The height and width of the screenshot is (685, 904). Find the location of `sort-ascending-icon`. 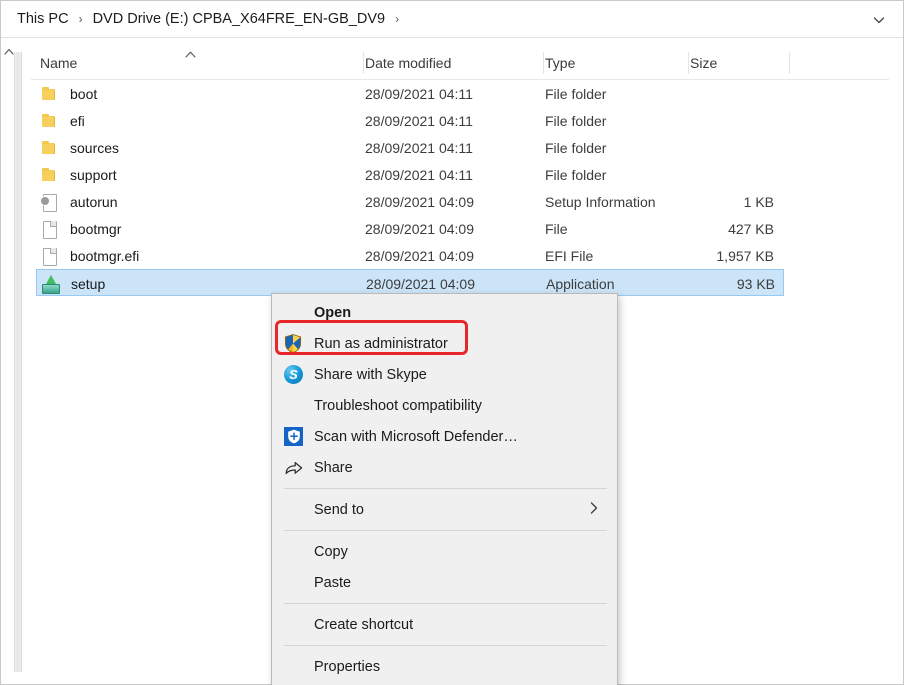

sort-ascending-icon is located at coordinates (190, 56).